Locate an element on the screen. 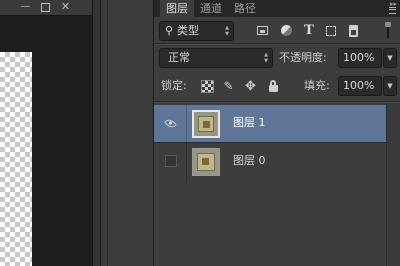 The height and width of the screenshot is (266, 400). blend-mode-value: 正常 is located at coordinates (179, 57).